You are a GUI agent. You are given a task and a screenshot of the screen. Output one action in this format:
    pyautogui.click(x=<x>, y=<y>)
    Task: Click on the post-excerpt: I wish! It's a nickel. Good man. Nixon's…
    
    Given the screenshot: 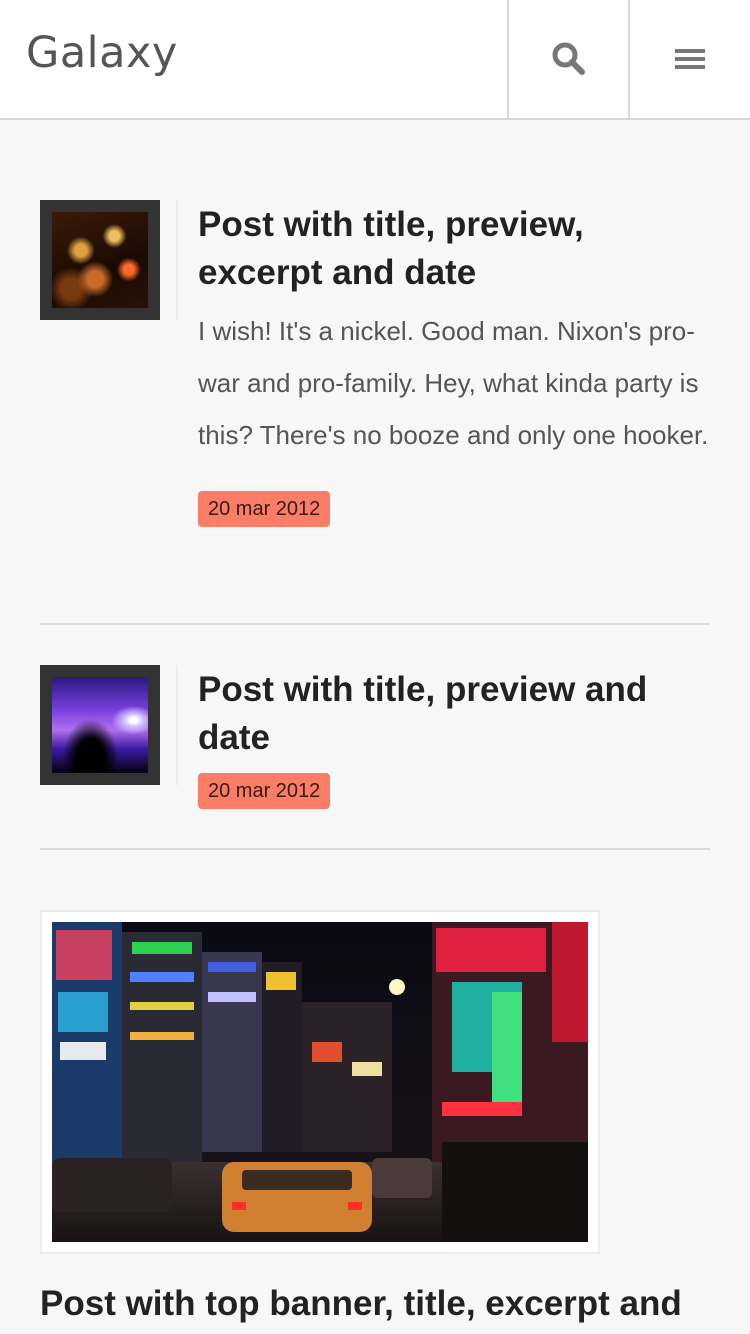 What is the action you would take?
    pyautogui.click(x=453, y=383)
    